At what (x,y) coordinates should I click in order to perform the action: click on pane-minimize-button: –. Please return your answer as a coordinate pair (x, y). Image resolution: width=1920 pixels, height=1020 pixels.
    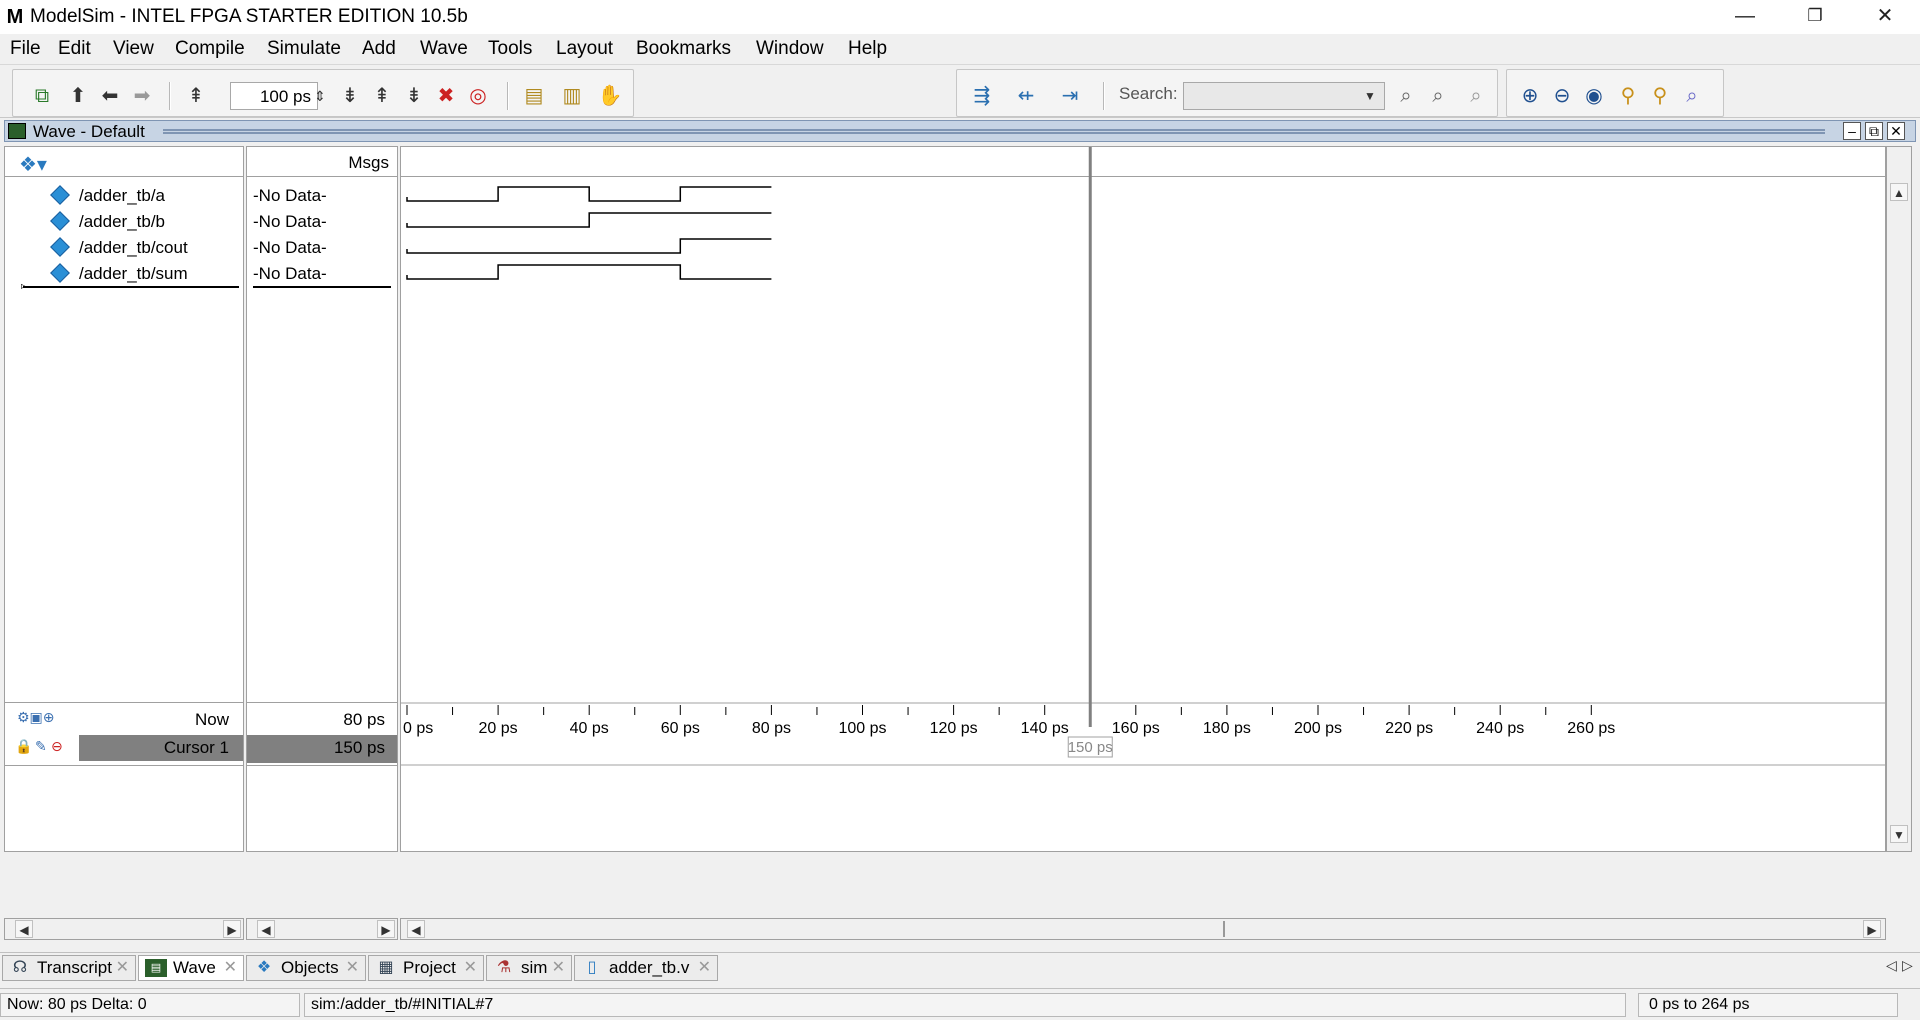
    Looking at the image, I should click on (1852, 131).